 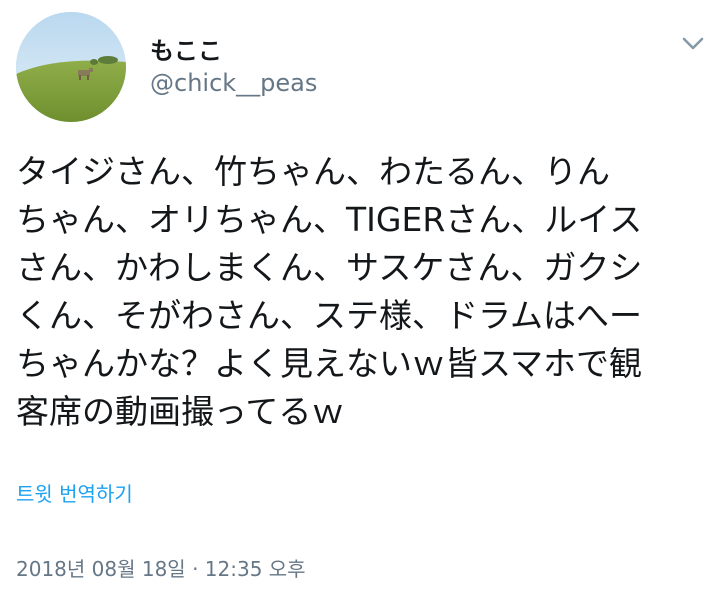 I want to click on user-info: もここ @chick__peas, so click(x=233, y=67).